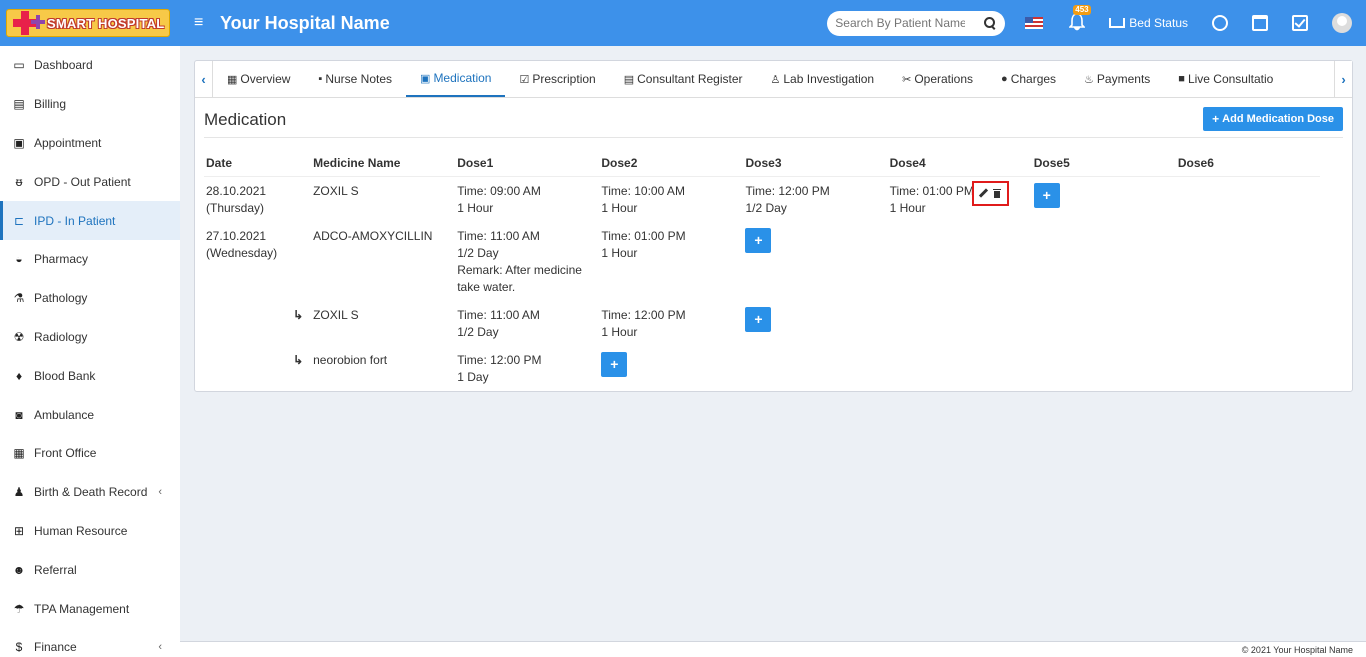  What do you see at coordinates (90, 104) in the screenshot?
I see `sidebar-item-billing: ▤ Billing` at bounding box center [90, 104].